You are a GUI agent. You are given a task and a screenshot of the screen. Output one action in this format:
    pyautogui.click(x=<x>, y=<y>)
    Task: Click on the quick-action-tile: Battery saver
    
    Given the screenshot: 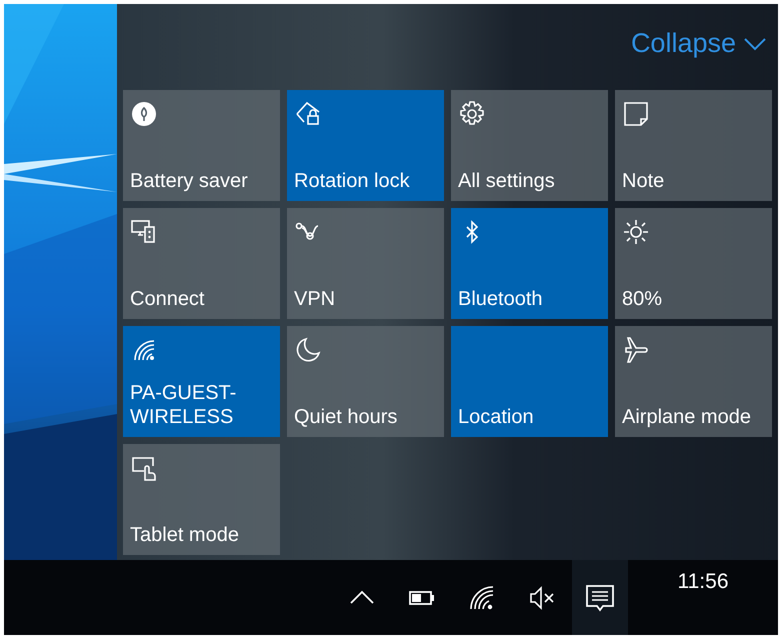 What is the action you would take?
    pyautogui.click(x=201, y=145)
    